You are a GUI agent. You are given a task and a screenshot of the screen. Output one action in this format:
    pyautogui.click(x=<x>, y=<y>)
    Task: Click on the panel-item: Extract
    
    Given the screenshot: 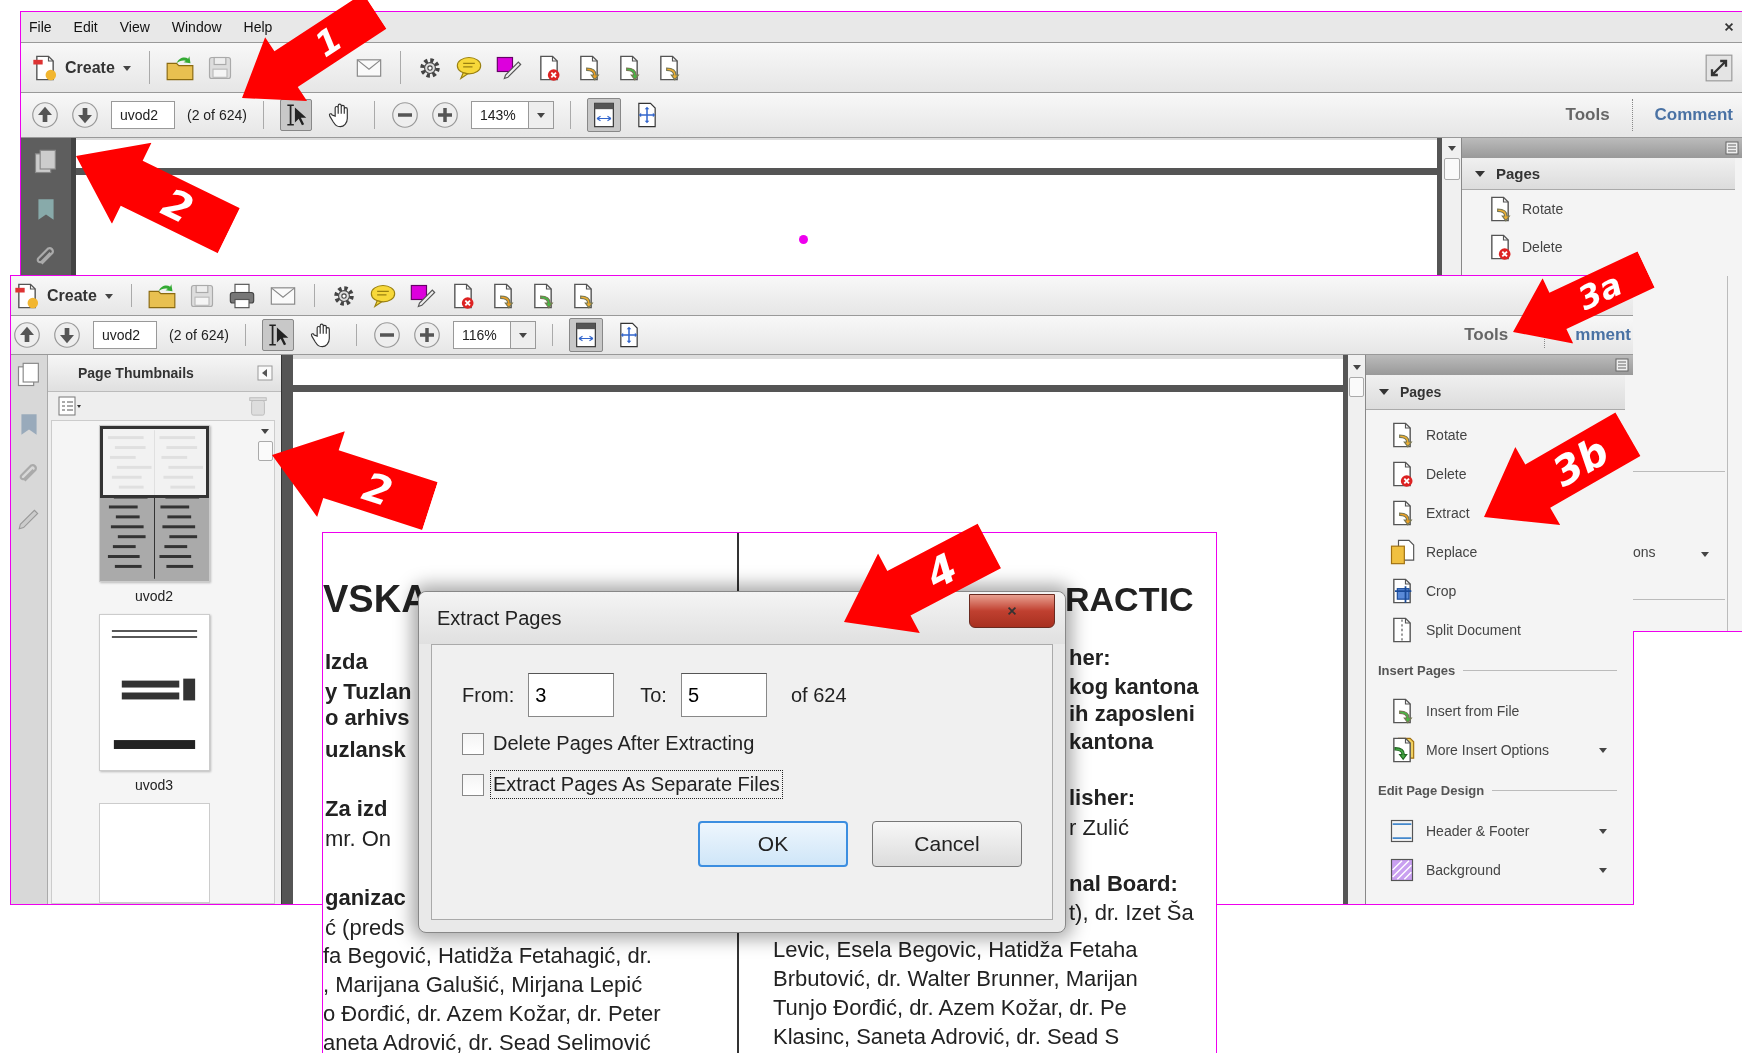 What is the action you would take?
    pyautogui.click(x=1425, y=512)
    